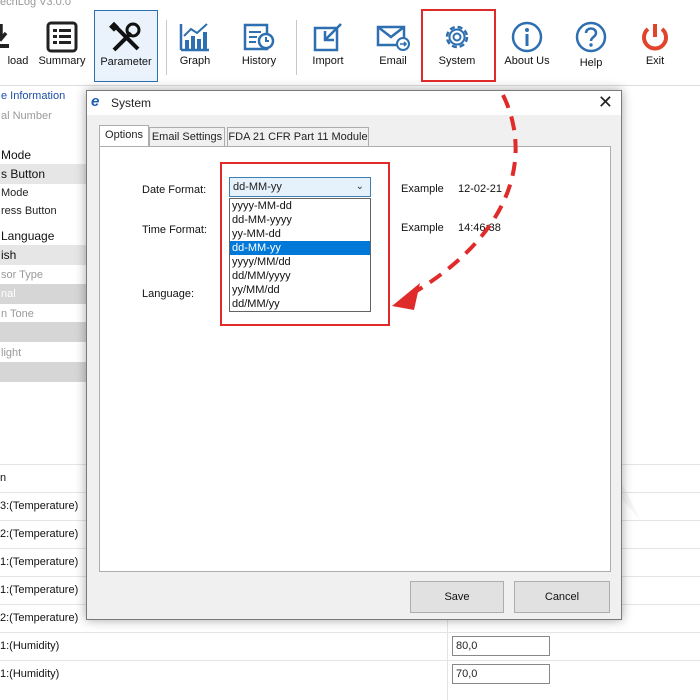 The width and height of the screenshot is (700, 700). I want to click on left-panel-item: ress Button, so click(29, 211).